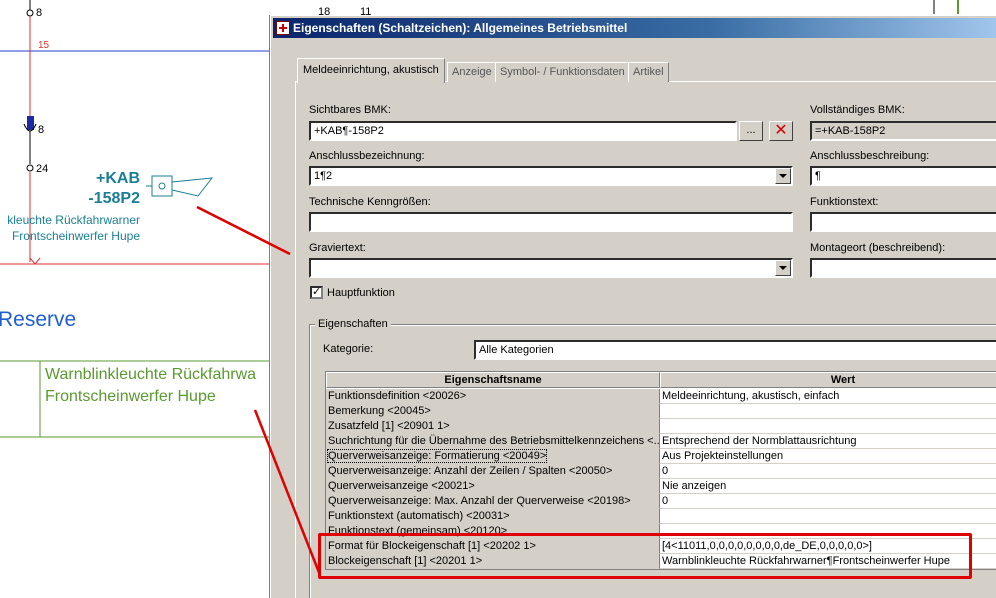 The width and height of the screenshot is (996, 598). I want to click on function-text-line1: kleuchte Rückfahrwarner, so click(73, 220).